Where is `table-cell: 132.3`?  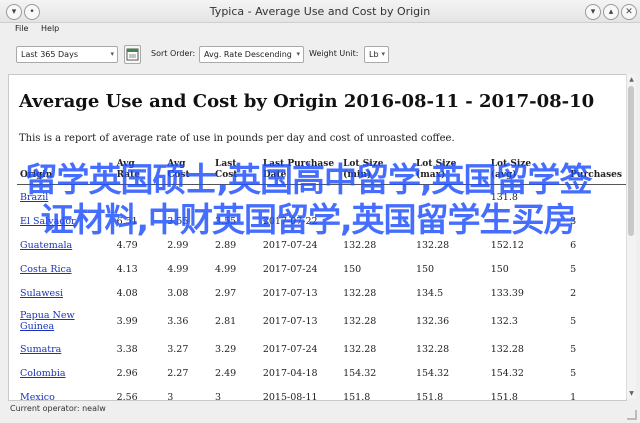
table-cell: 132.3 is located at coordinates (504, 321).